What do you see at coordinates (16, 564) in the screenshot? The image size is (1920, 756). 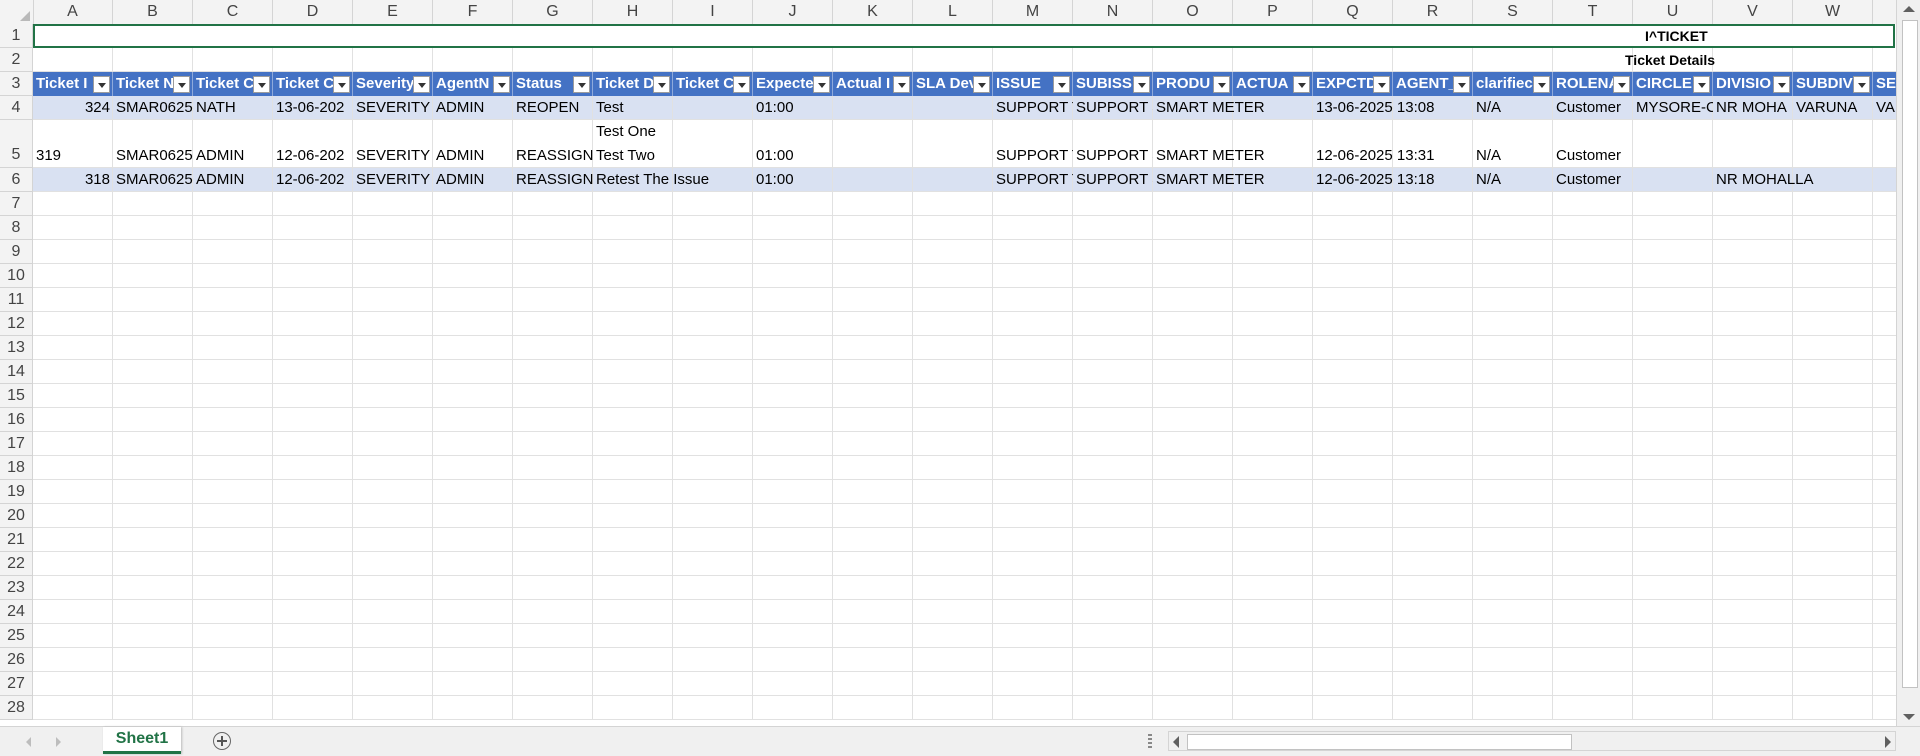 I see `row-header-22: 22` at bounding box center [16, 564].